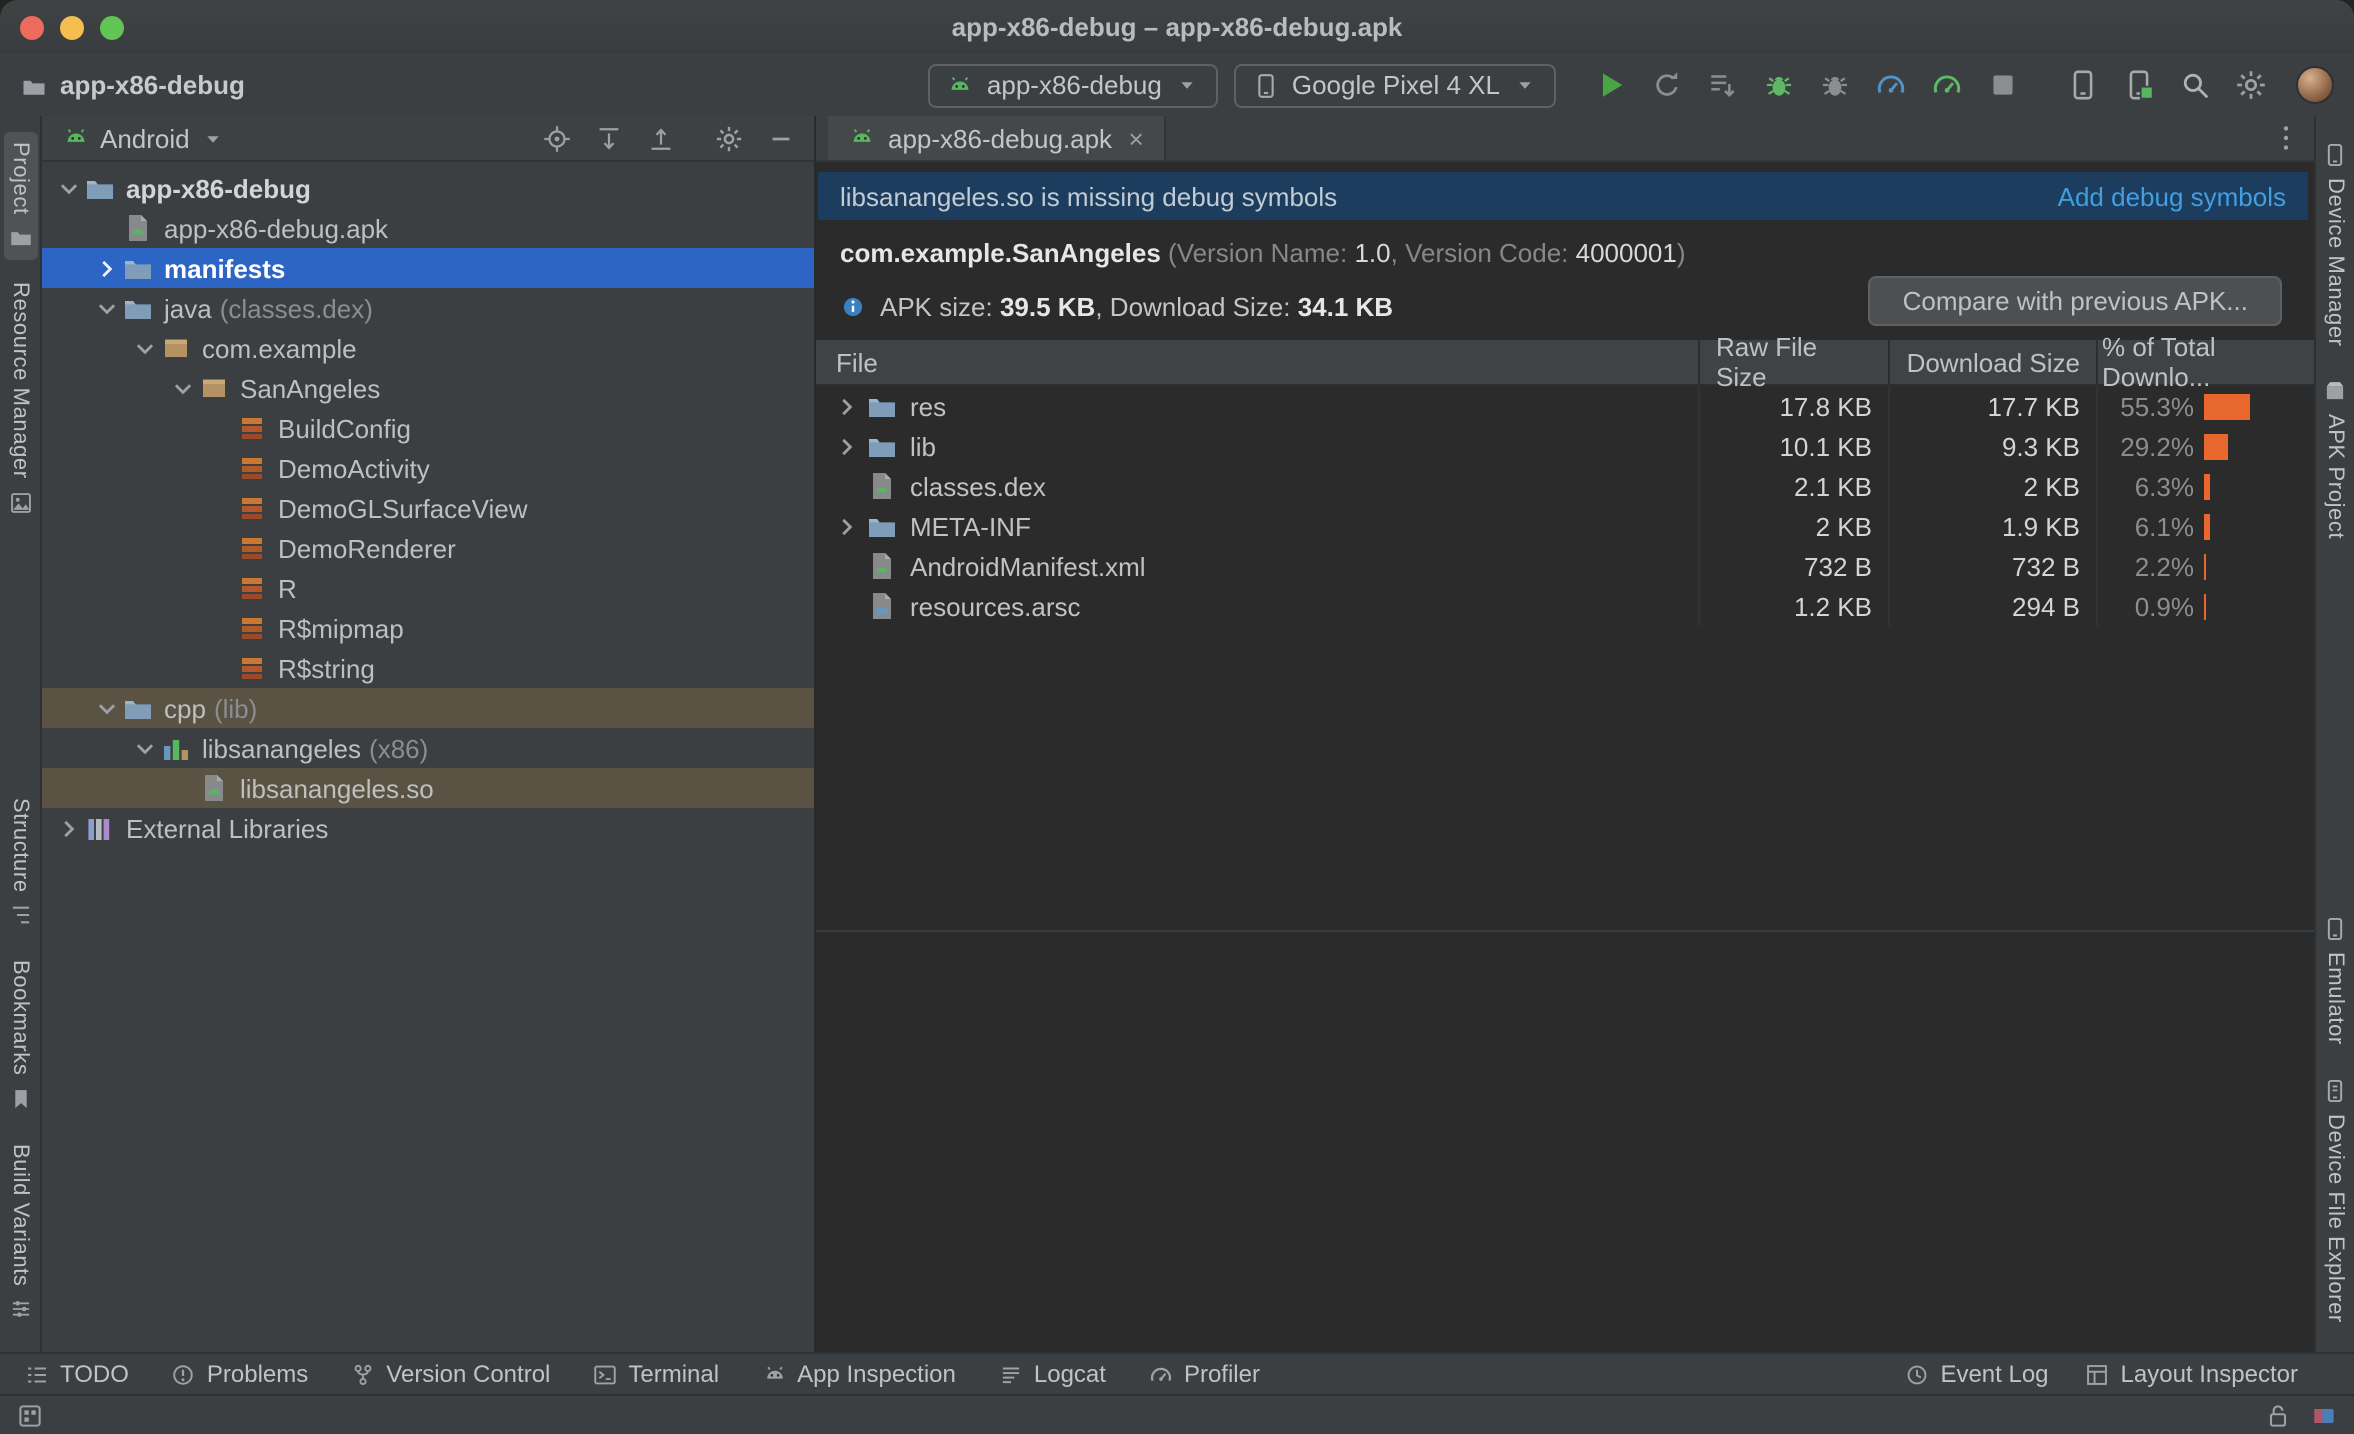  I want to click on stripe-item-bookmarks: Bookmarks, so click(20, 1035).